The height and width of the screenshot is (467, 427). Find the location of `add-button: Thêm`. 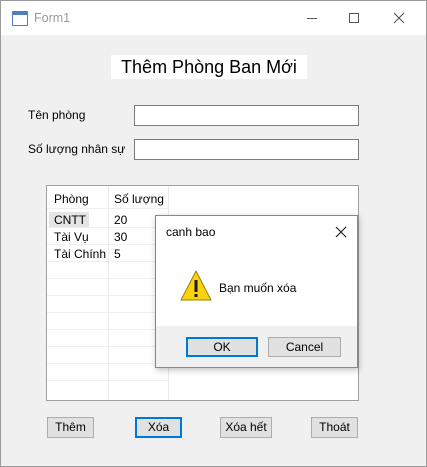

add-button: Thêm is located at coordinates (70, 427).